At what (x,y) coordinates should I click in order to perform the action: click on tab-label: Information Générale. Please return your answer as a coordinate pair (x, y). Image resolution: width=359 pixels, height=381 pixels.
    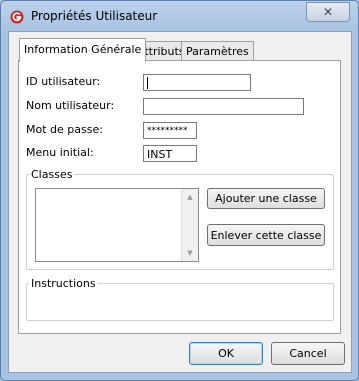
    Looking at the image, I should click on (83, 49).